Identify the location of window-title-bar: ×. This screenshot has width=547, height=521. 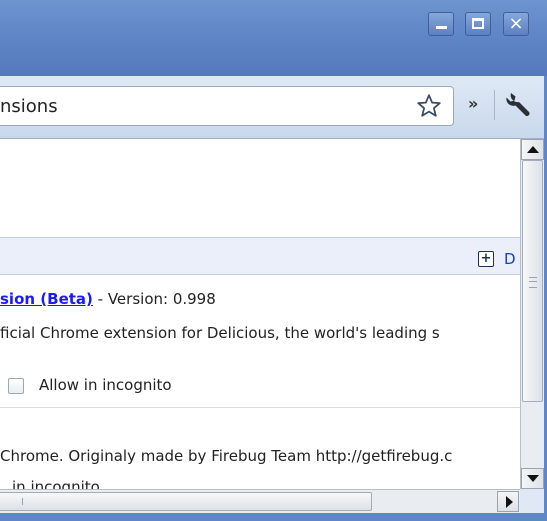
(273, 38).